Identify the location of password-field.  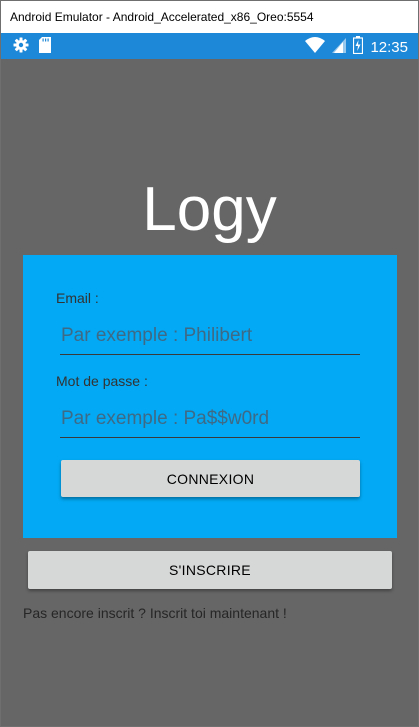
(210, 419).